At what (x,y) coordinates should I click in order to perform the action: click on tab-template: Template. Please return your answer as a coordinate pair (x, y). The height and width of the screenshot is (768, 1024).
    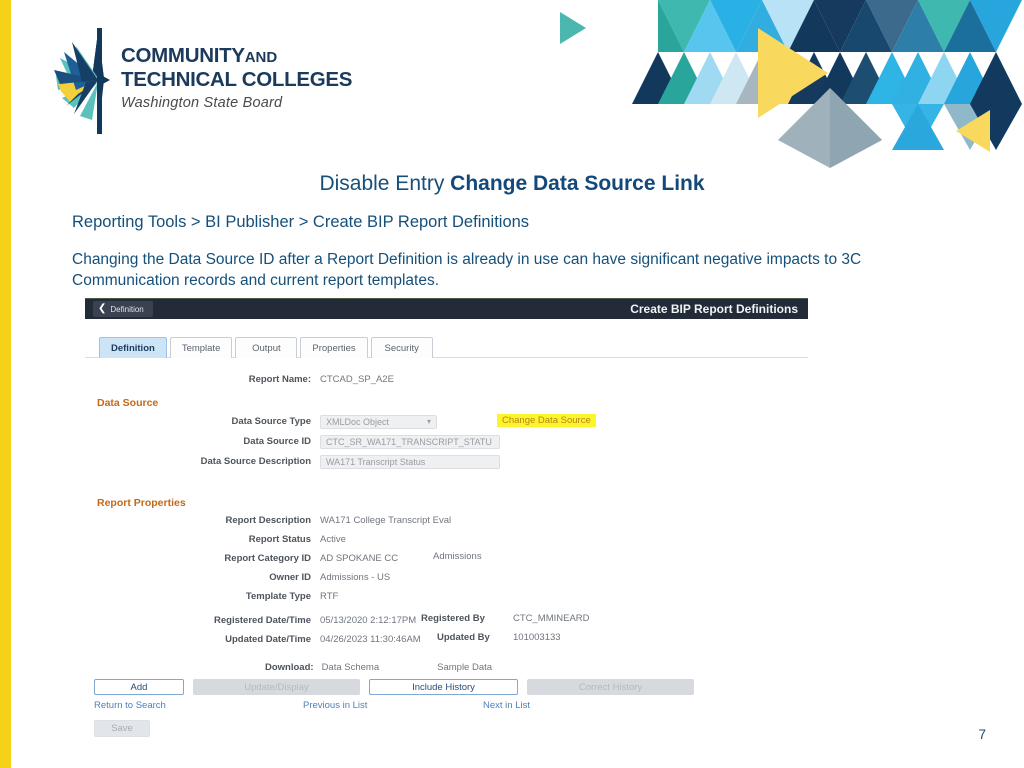
    Looking at the image, I should click on (201, 347).